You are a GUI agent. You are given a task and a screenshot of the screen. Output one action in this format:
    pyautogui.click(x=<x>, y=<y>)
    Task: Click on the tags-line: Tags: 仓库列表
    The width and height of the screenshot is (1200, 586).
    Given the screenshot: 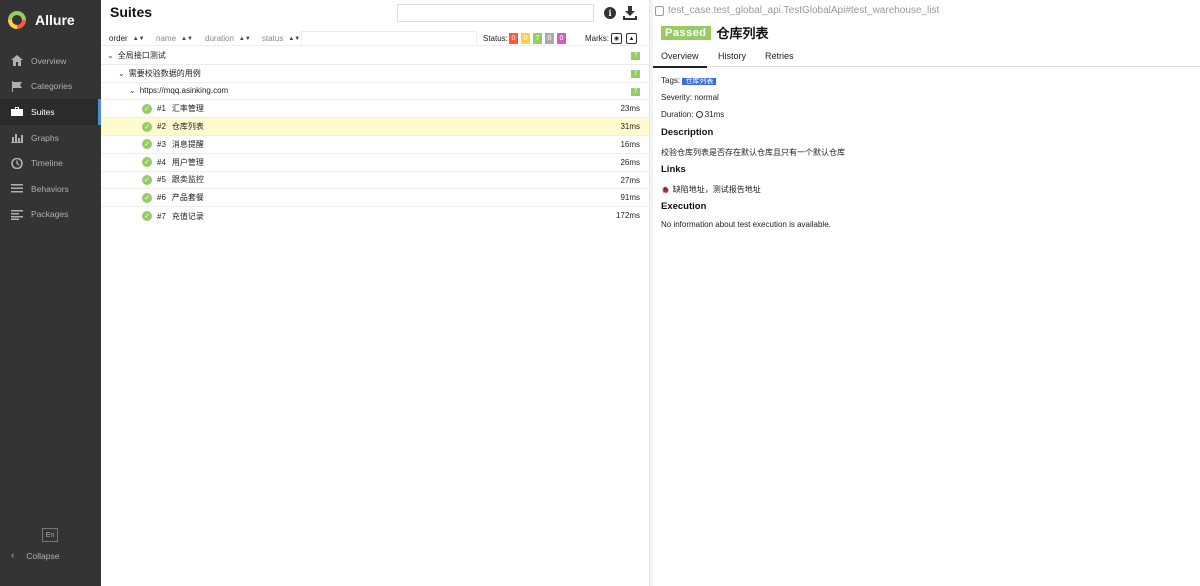 What is the action you would take?
    pyautogui.click(x=689, y=81)
    